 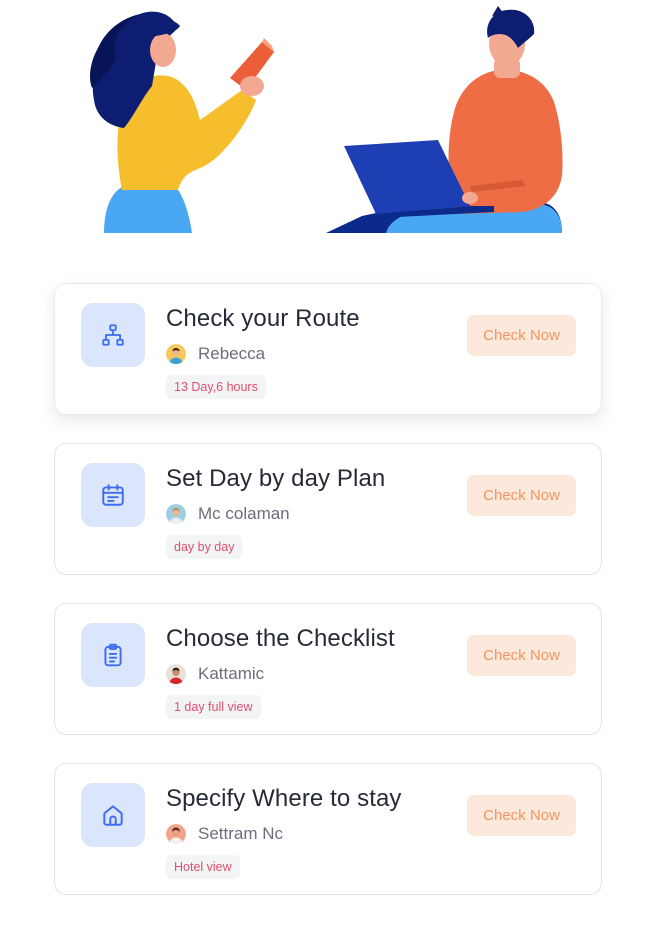 I want to click on duration-tag: 13 Day,6 hours, so click(x=216, y=387).